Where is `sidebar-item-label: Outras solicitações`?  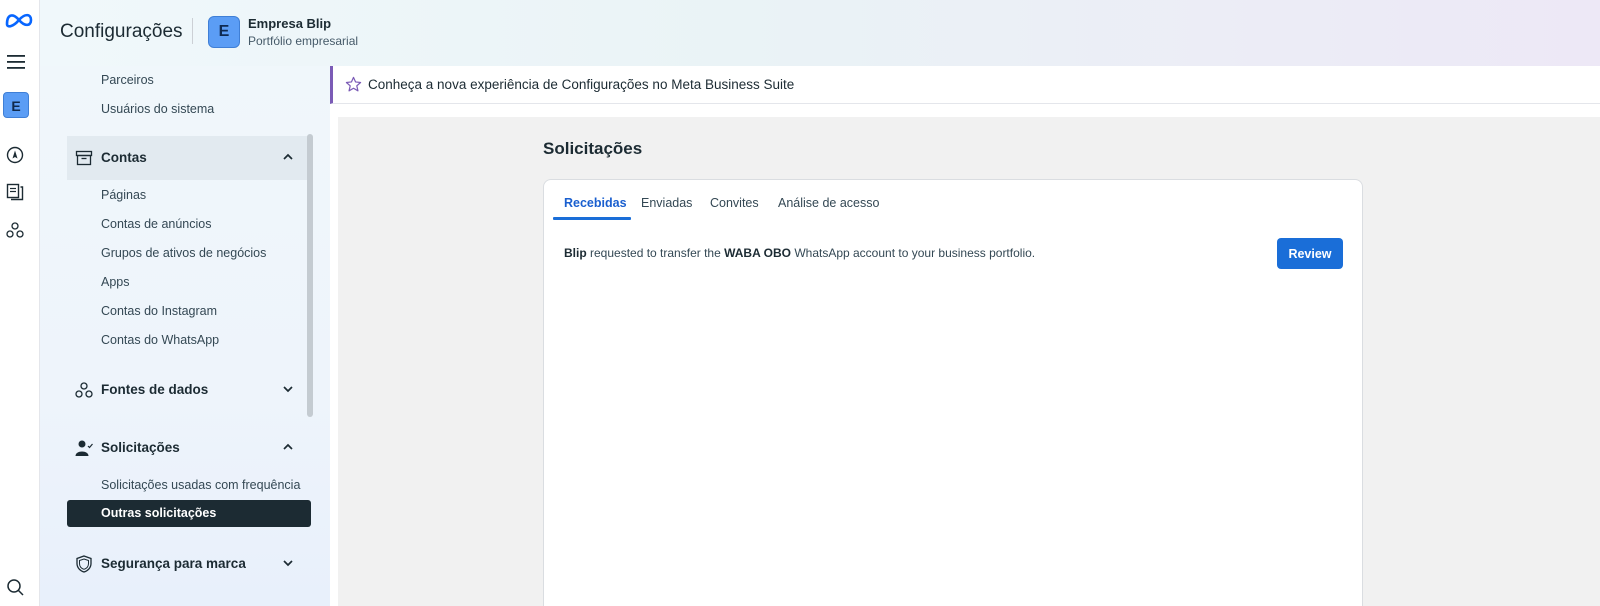
sidebar-item-label: Outras solicitações is located at coordinates (159, 513).